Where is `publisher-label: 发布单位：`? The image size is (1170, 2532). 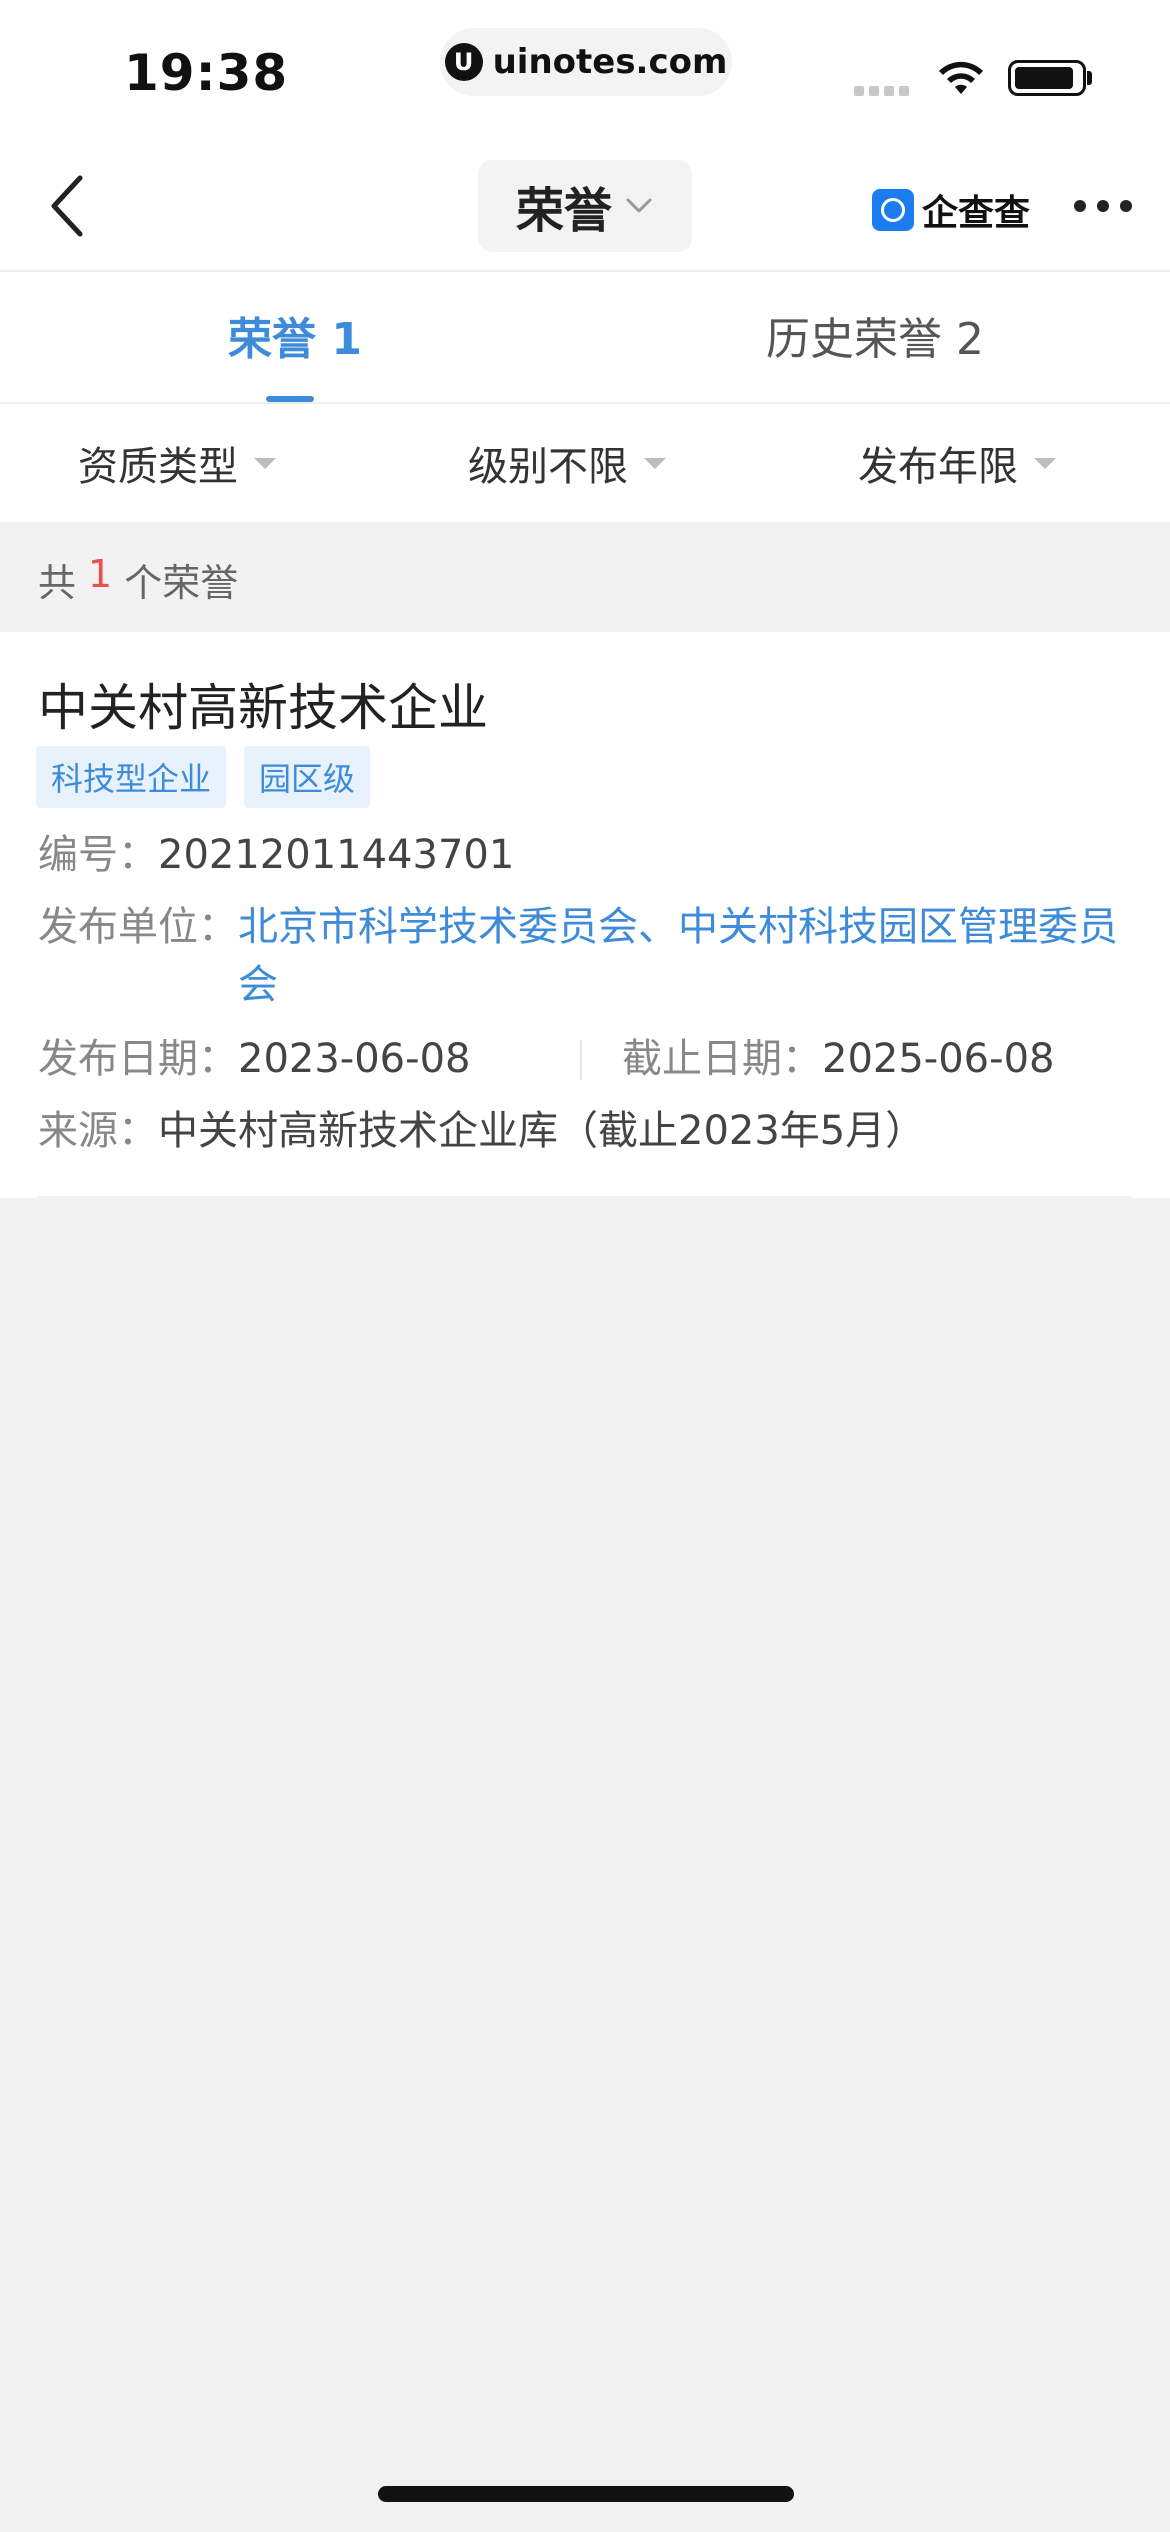 publisher-label: 发布单位： is located at coordinates (138, 927).